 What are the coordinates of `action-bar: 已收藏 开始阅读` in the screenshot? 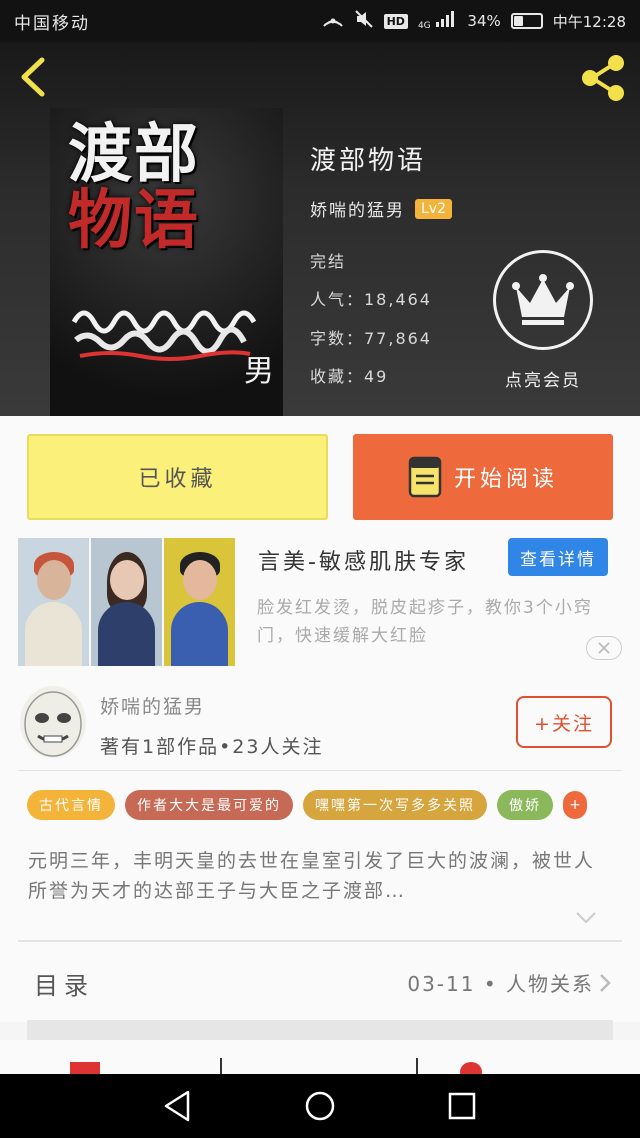 It's located at (320, 473).